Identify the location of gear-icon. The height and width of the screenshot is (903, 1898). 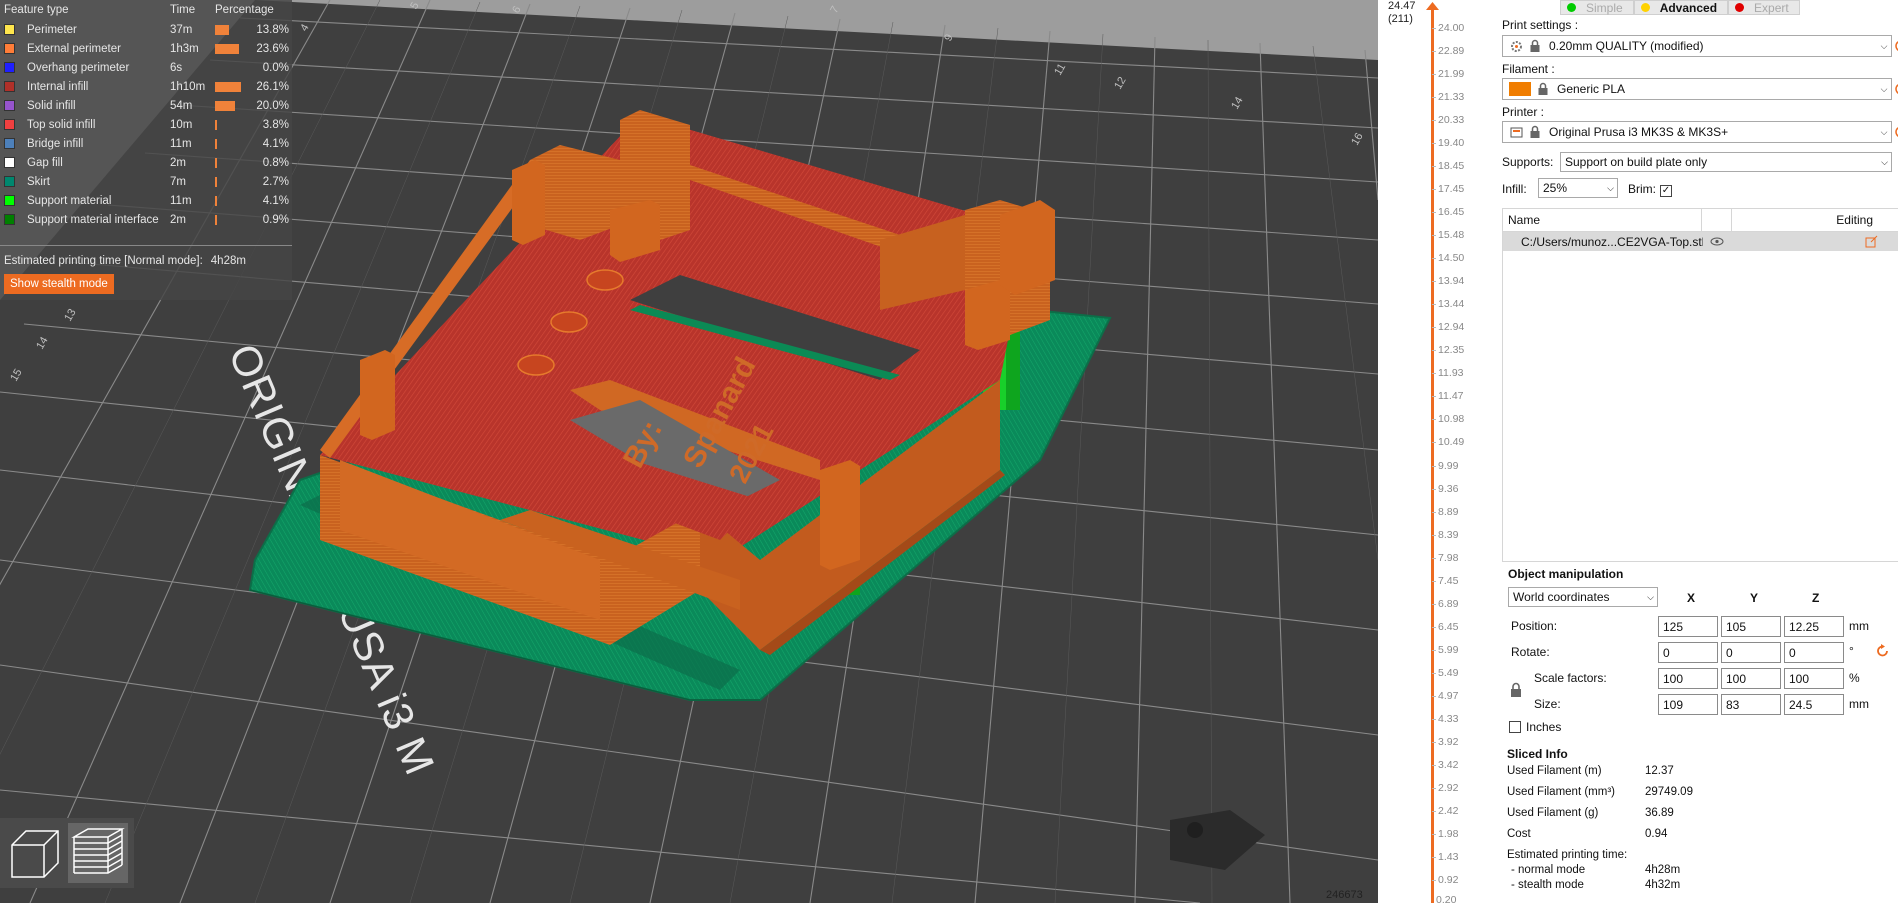
(1516, 46).